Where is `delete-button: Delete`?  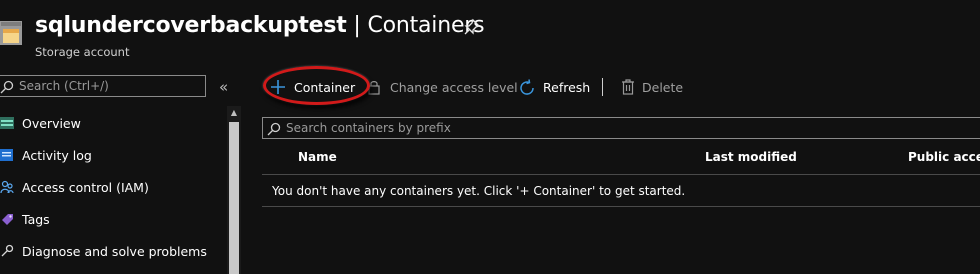 delete-button: Delete is located at coordinates (652, 88).